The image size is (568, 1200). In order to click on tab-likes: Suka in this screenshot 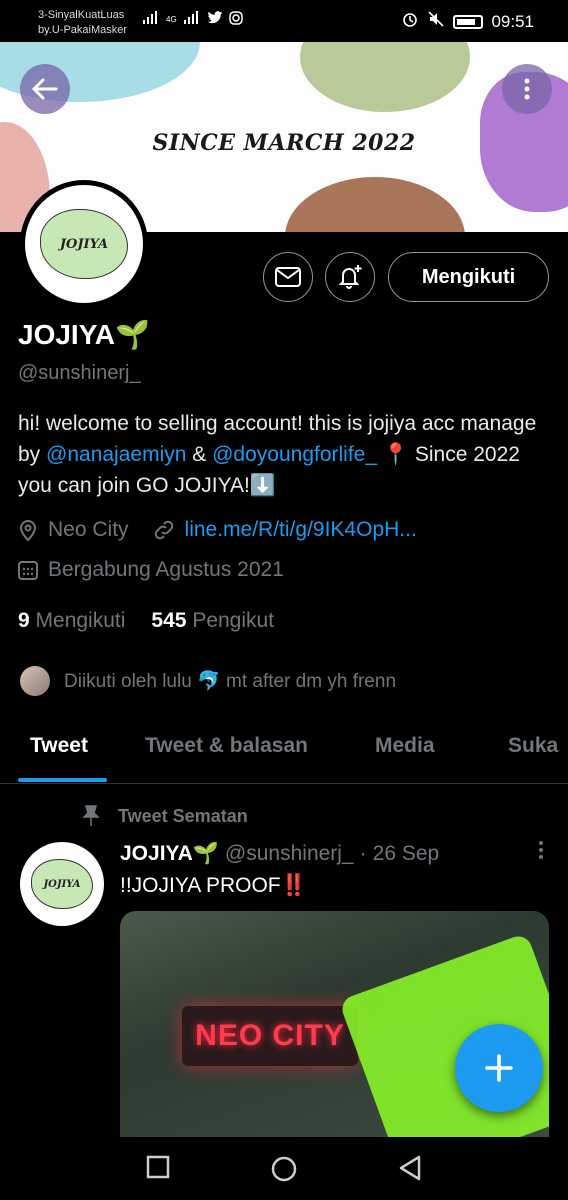, I will do `click(533, 746)`.